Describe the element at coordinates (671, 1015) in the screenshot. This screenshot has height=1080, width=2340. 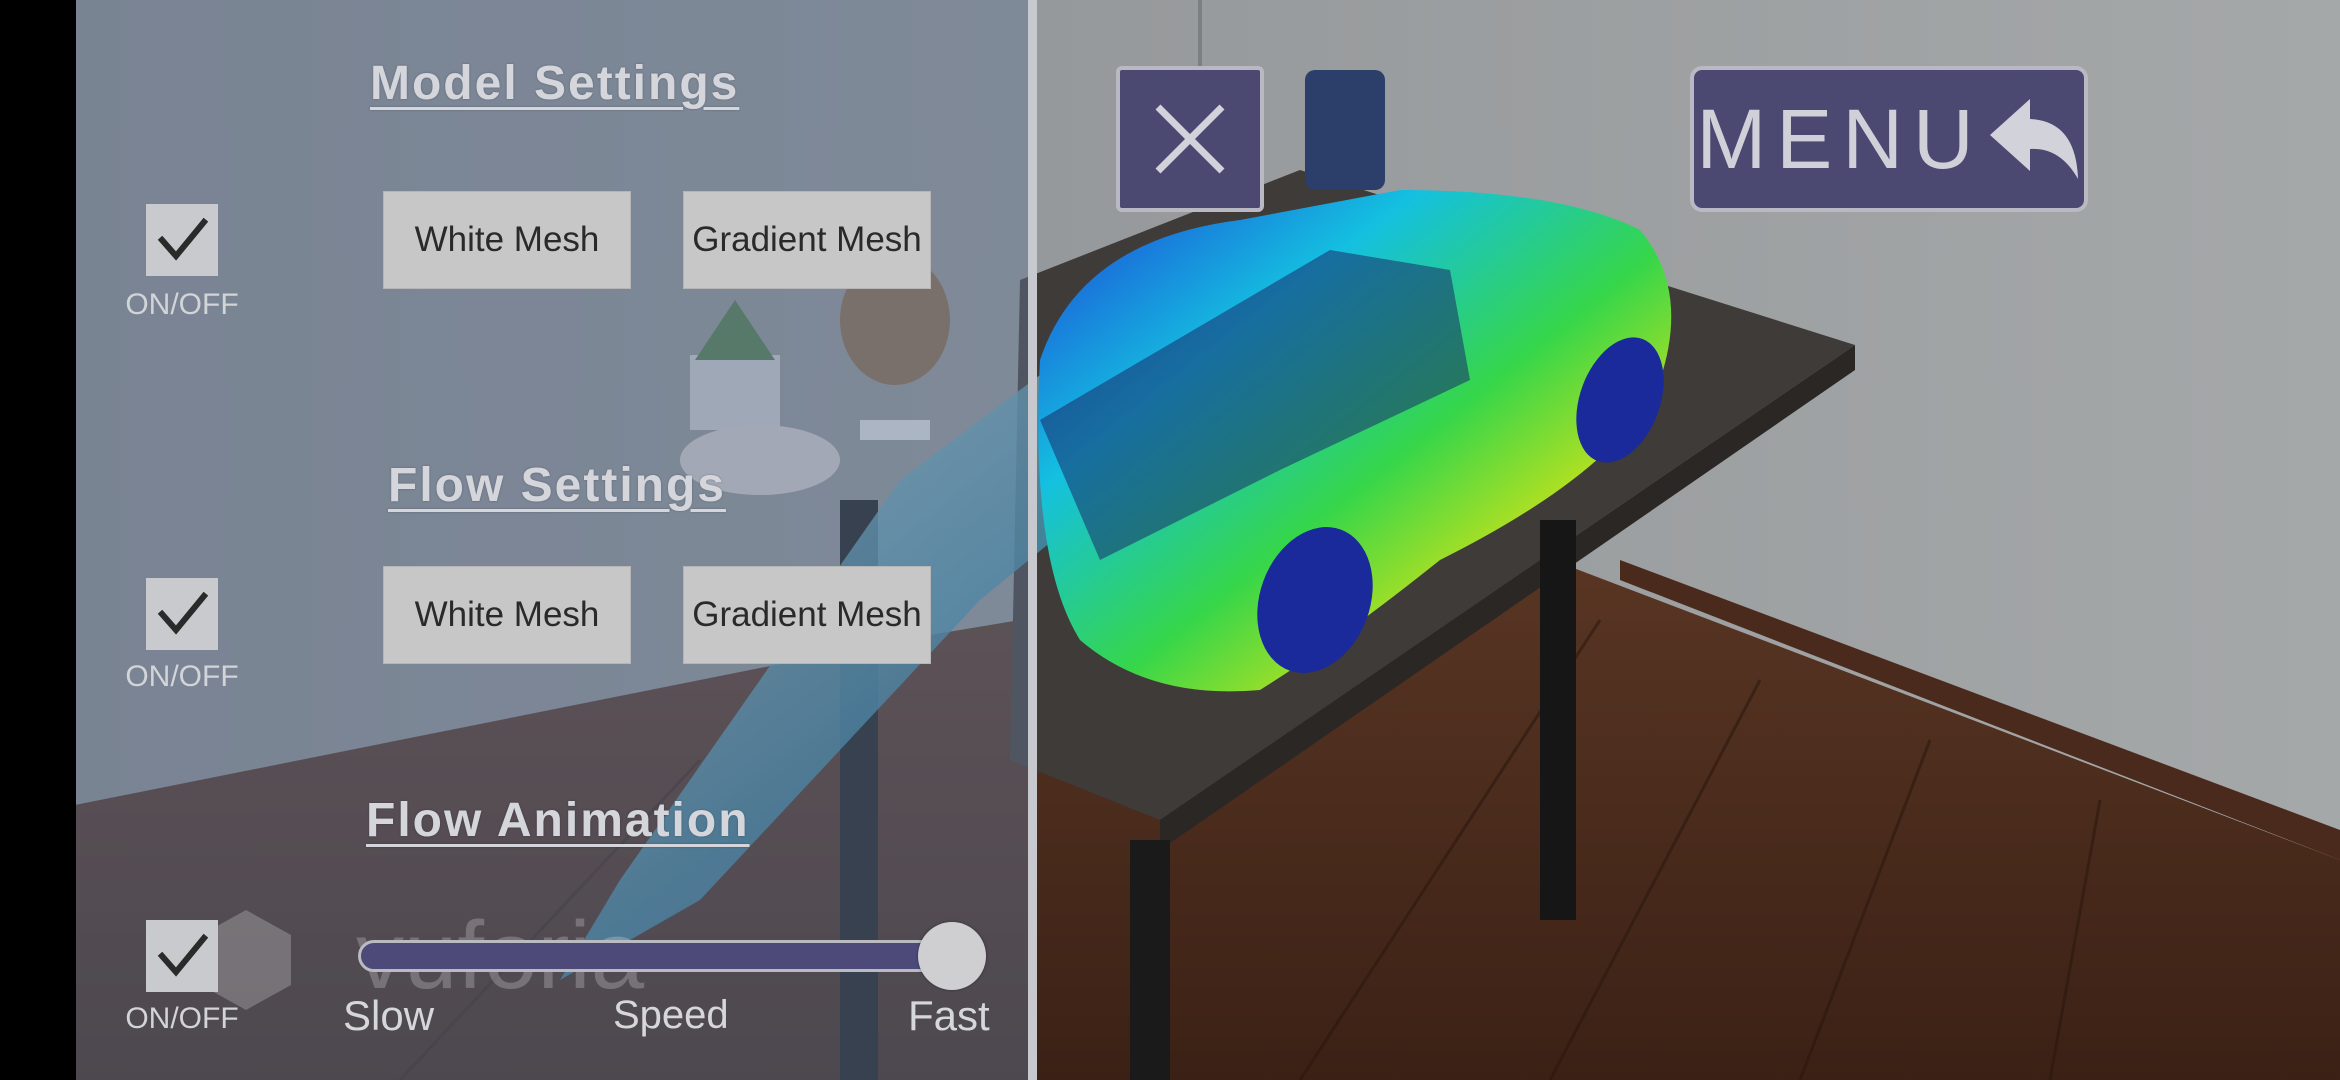
I see `slider-speed-label: Speed` at that location.